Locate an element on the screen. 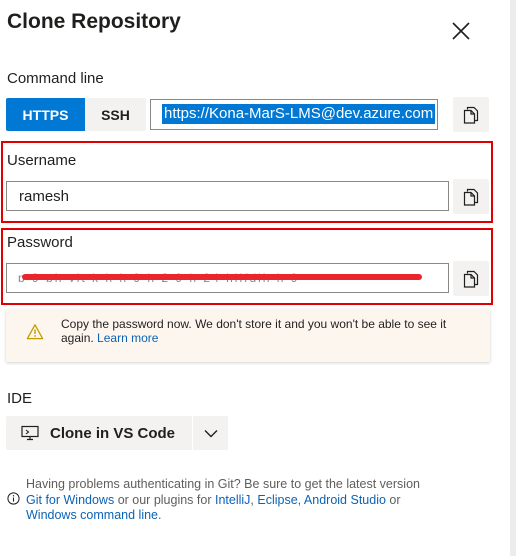 The width and height of the screenshot is (516, 556). learn-more-link: Learn more is located at coordinates (127, 338).